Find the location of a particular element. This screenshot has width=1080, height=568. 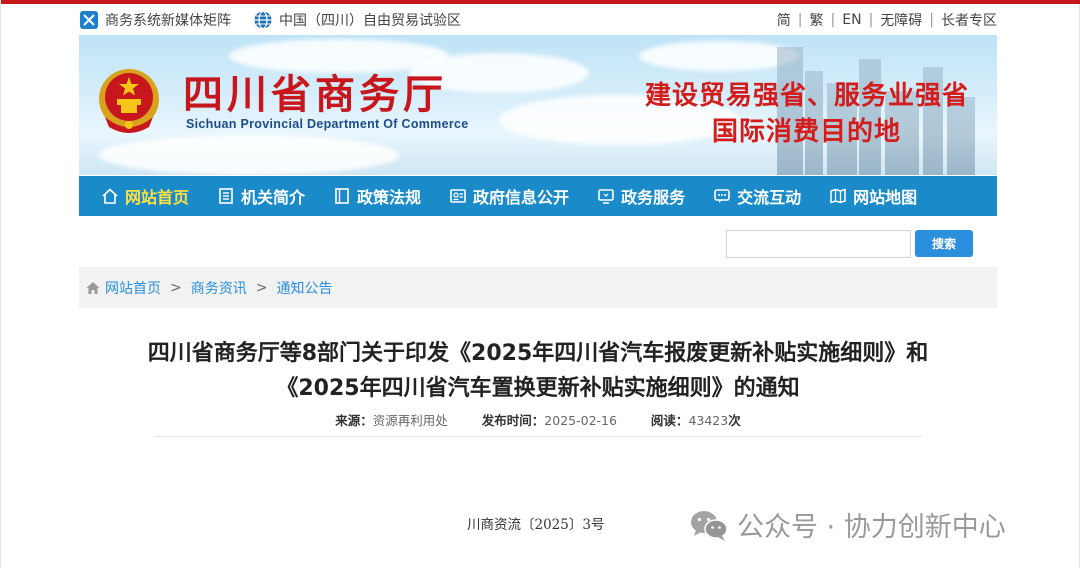

document-icon is located at coordinates (226, 196).